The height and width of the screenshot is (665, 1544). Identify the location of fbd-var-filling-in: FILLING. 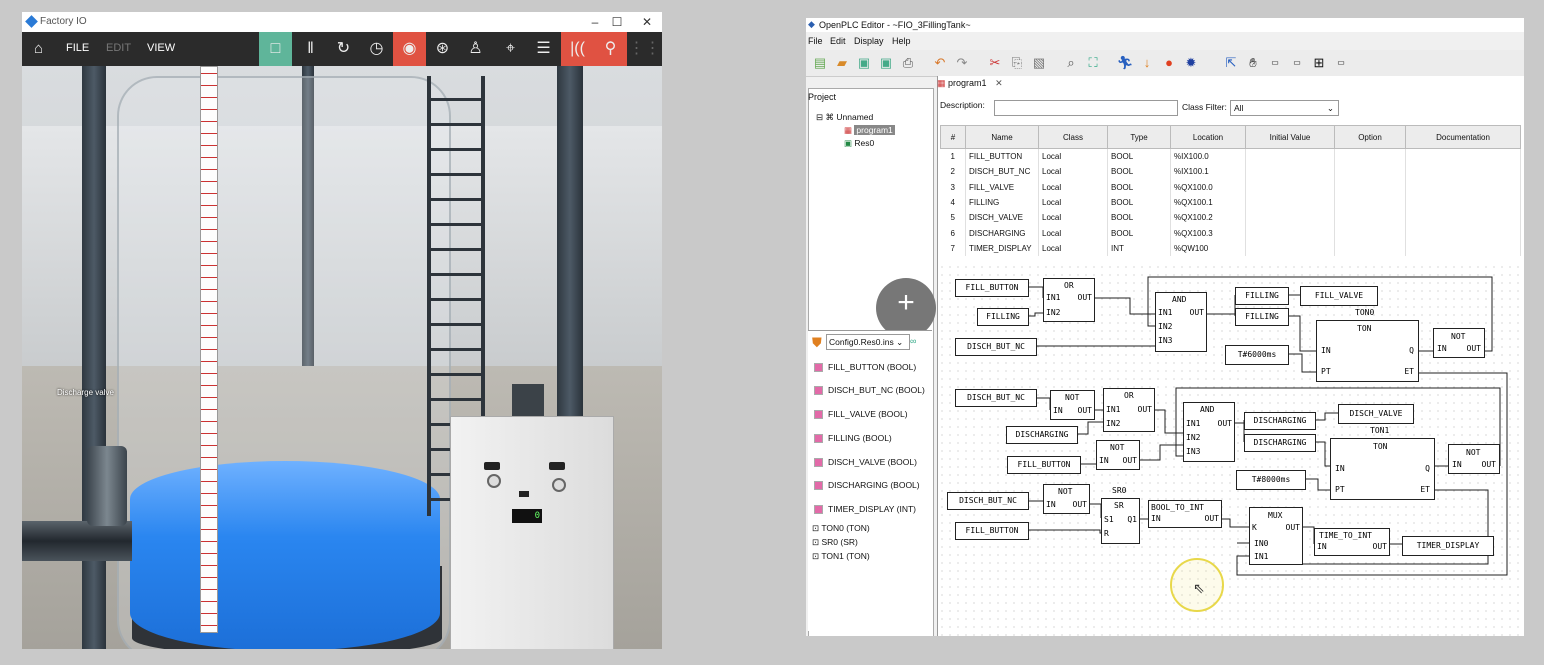
(1262, 317).